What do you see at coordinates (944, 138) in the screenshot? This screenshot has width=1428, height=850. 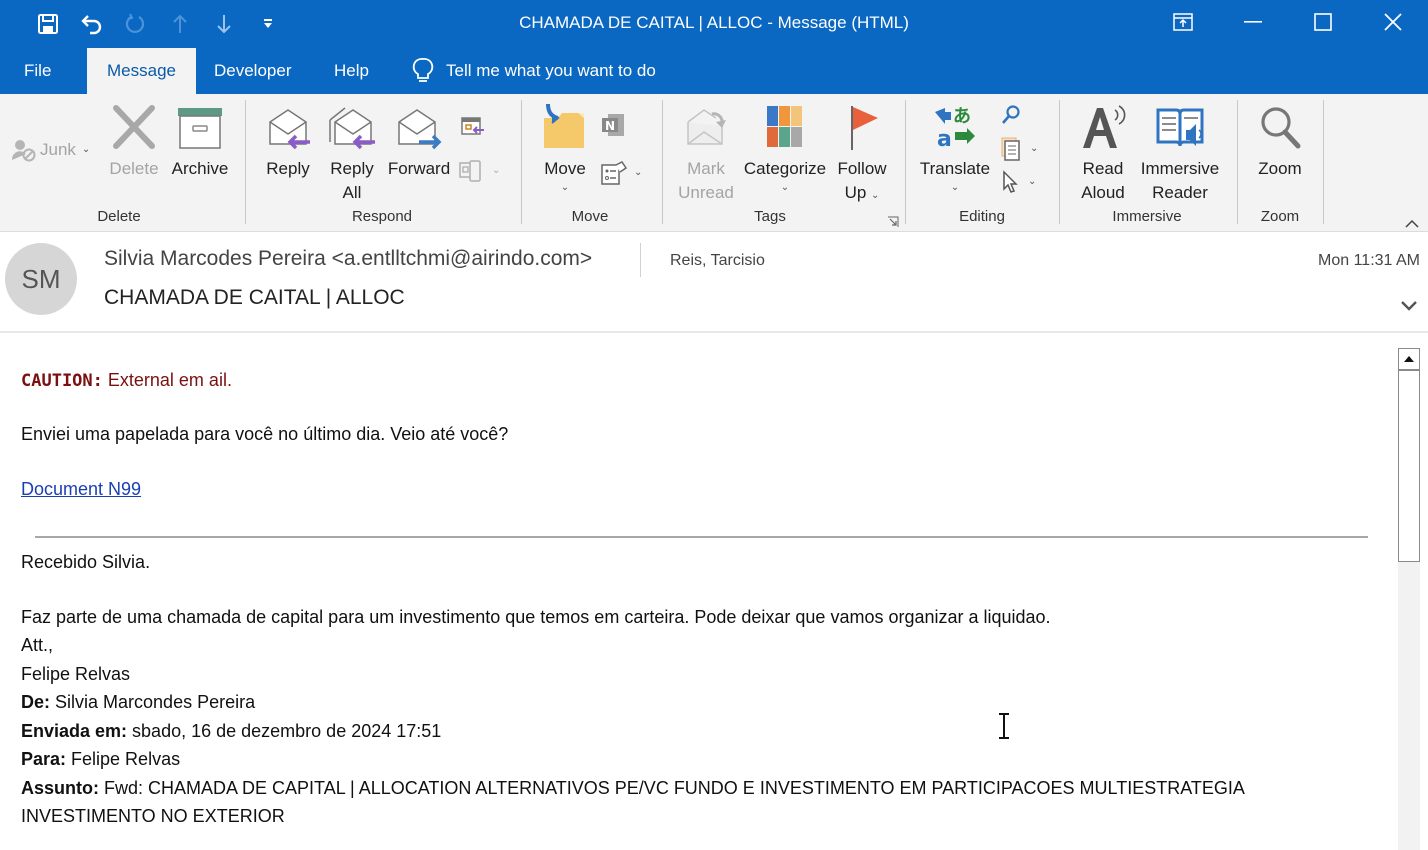 I see `svg-text: a` at bounding box center [944, 138].